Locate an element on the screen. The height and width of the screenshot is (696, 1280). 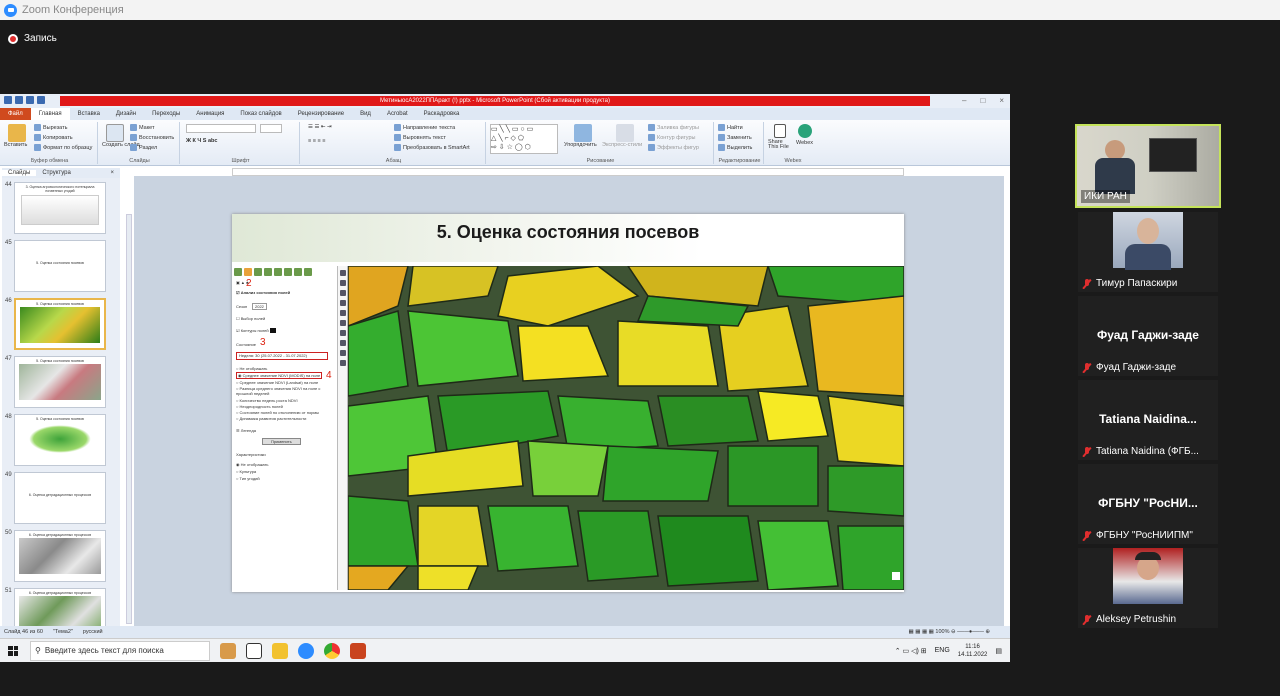
mic-off-icon is located at coordinates (1087, 451).